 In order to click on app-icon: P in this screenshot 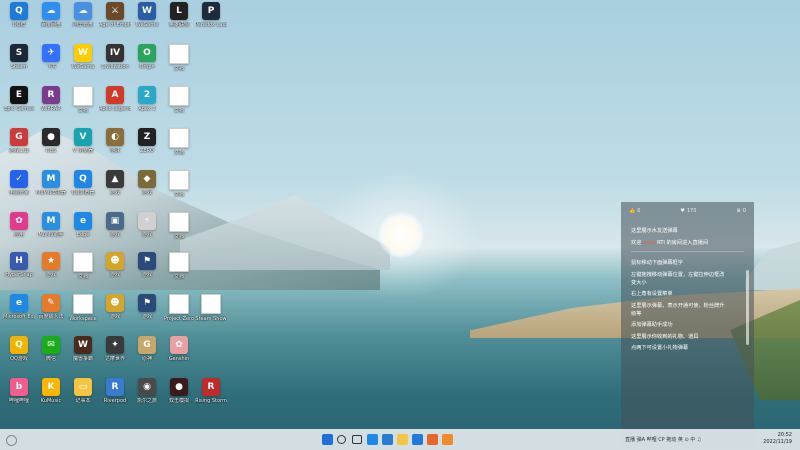, I will do `click(211, 11)`.